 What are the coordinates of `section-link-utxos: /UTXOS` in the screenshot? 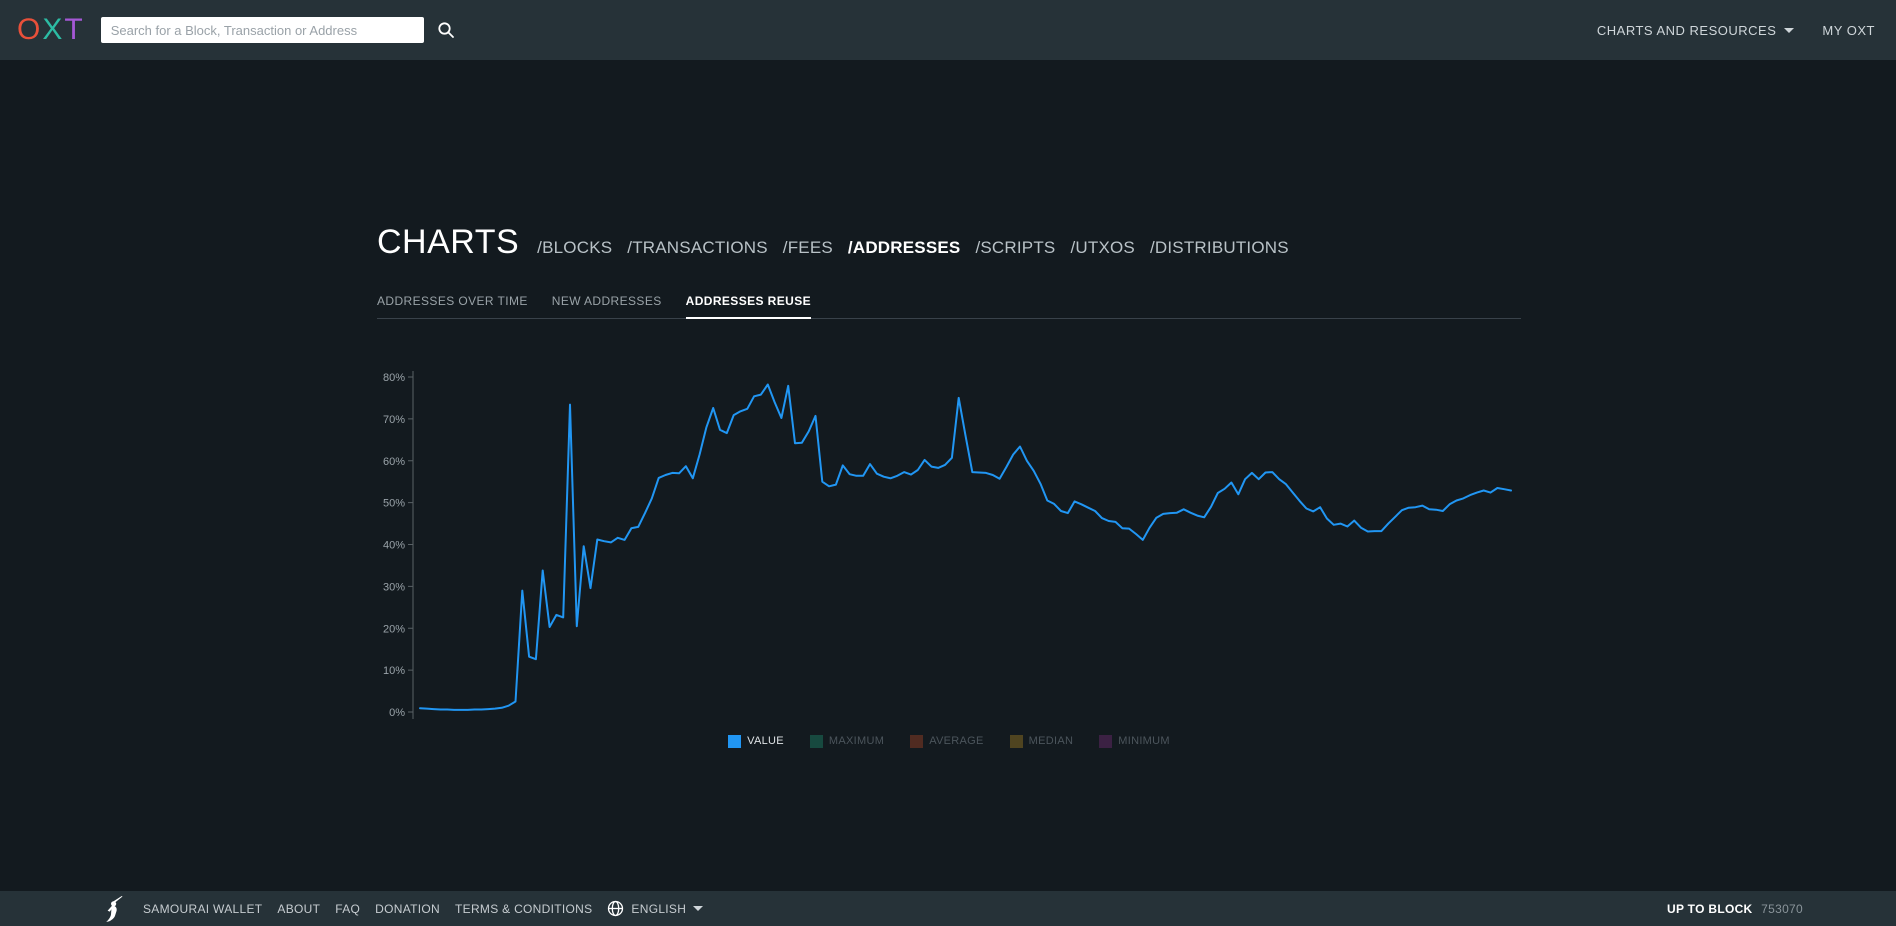 It's located at (1102, 248).